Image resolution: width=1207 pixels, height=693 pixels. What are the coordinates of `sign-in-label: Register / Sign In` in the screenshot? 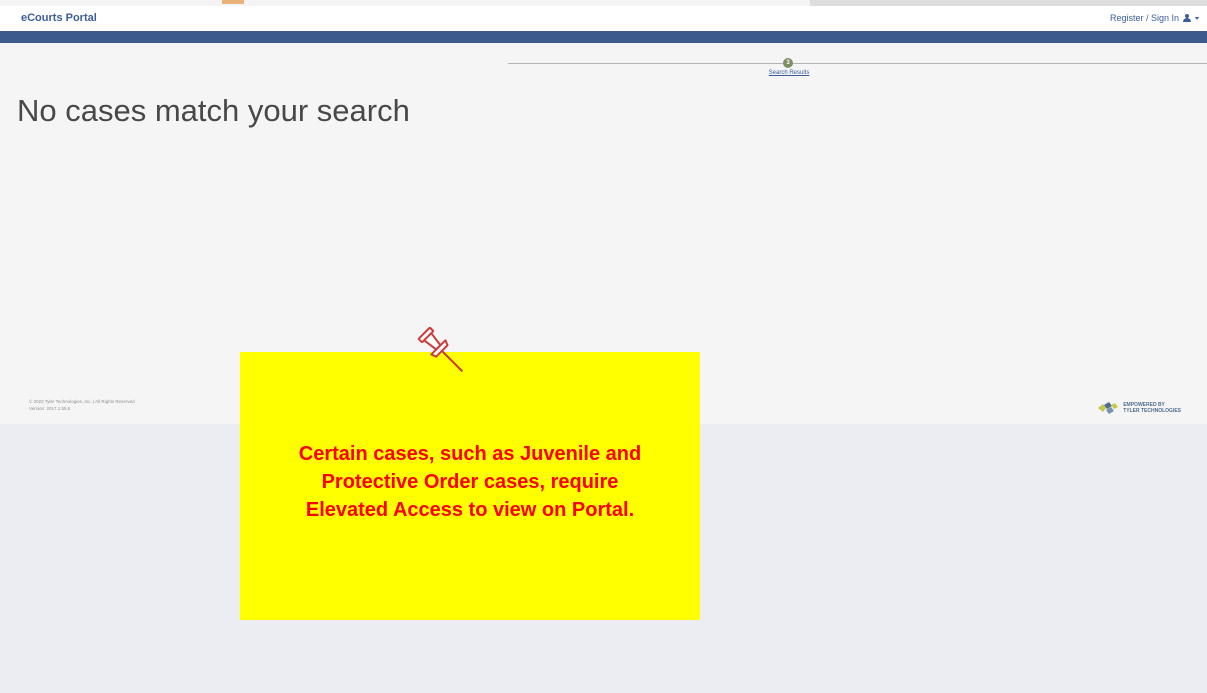 It's located at (1144, 18).